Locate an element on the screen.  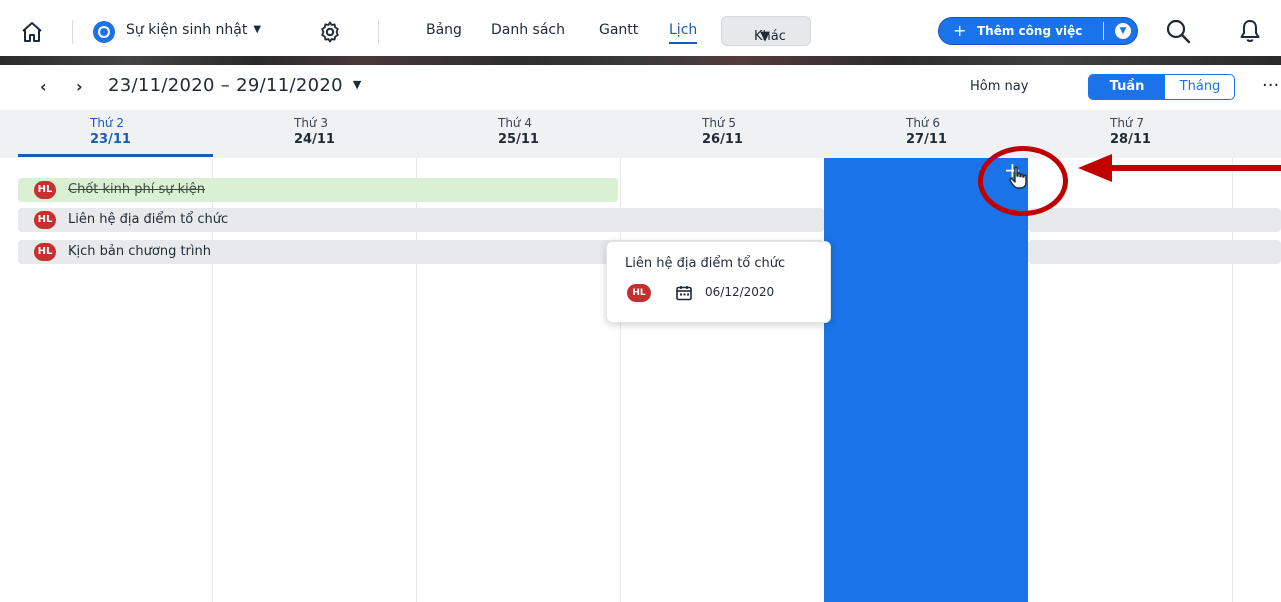
project-icon is located at coordinates (104, 32).